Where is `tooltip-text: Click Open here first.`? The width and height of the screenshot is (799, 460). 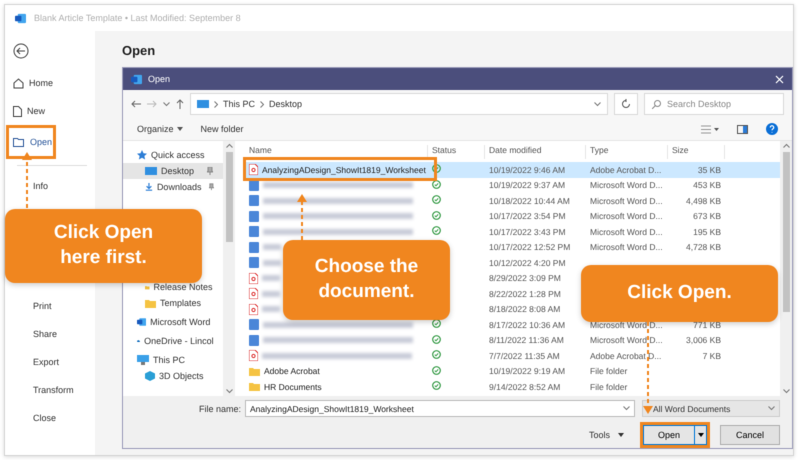 tooltip-text: Click Open here first. is located at coordinates (104, 245).